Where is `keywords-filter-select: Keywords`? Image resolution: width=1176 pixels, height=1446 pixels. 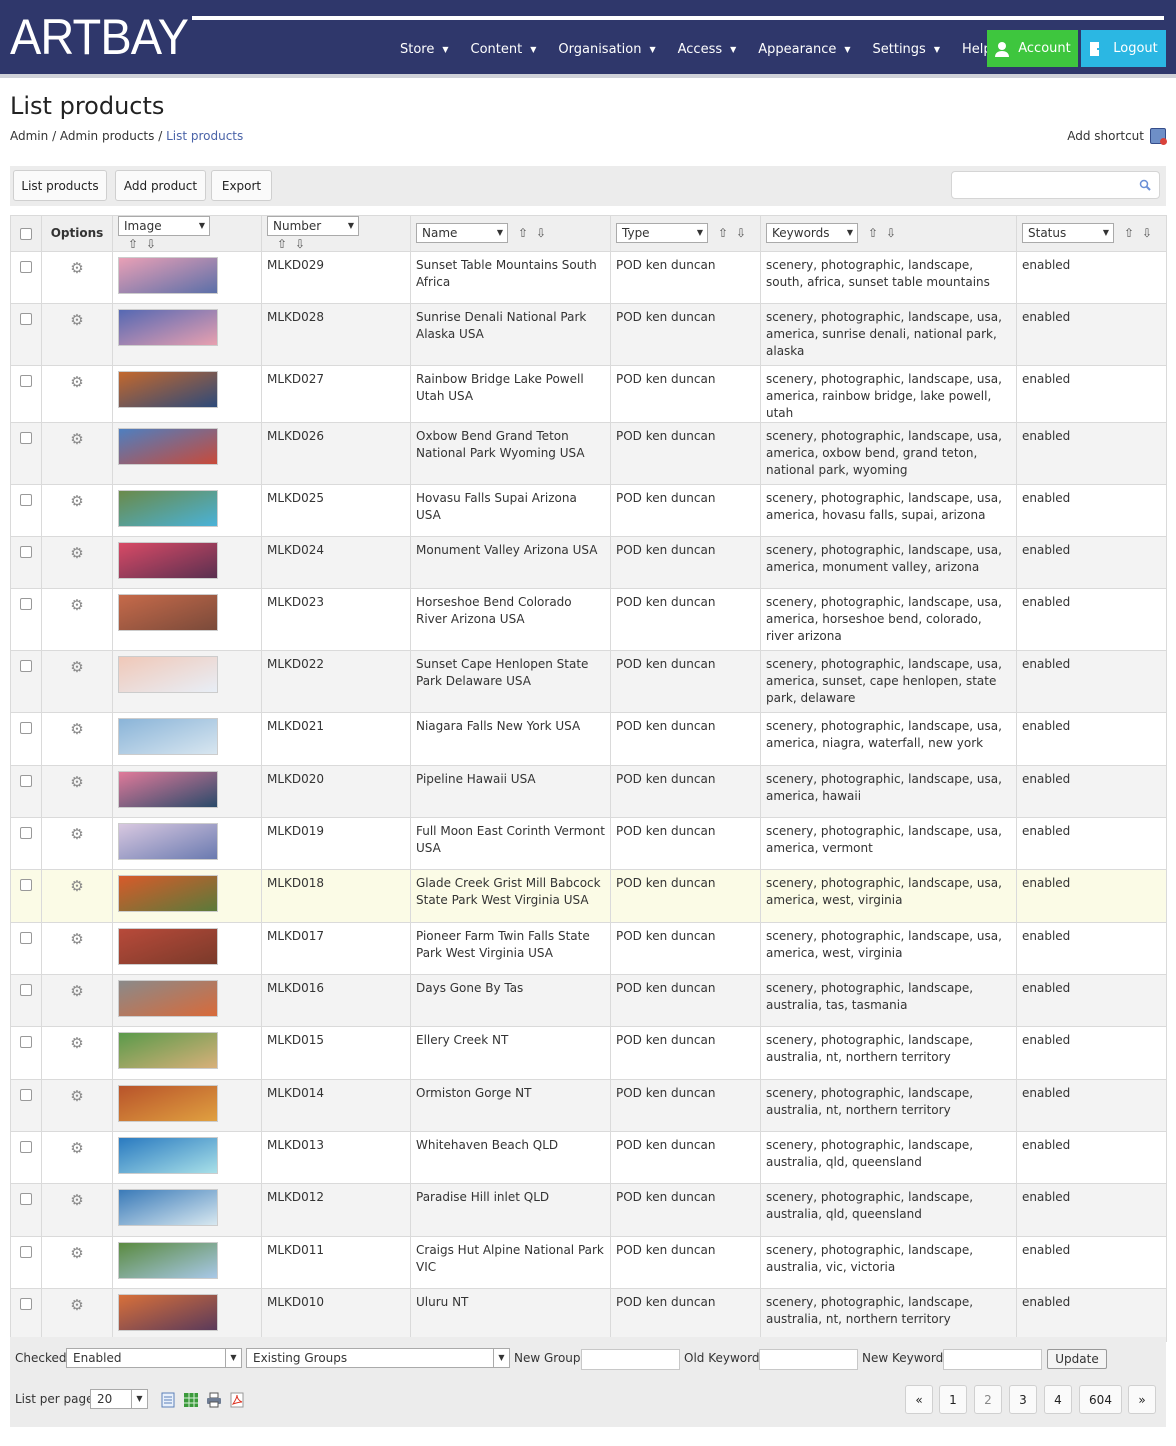
keywords-filter-select: Keywords is located at coordinates (812, 233).